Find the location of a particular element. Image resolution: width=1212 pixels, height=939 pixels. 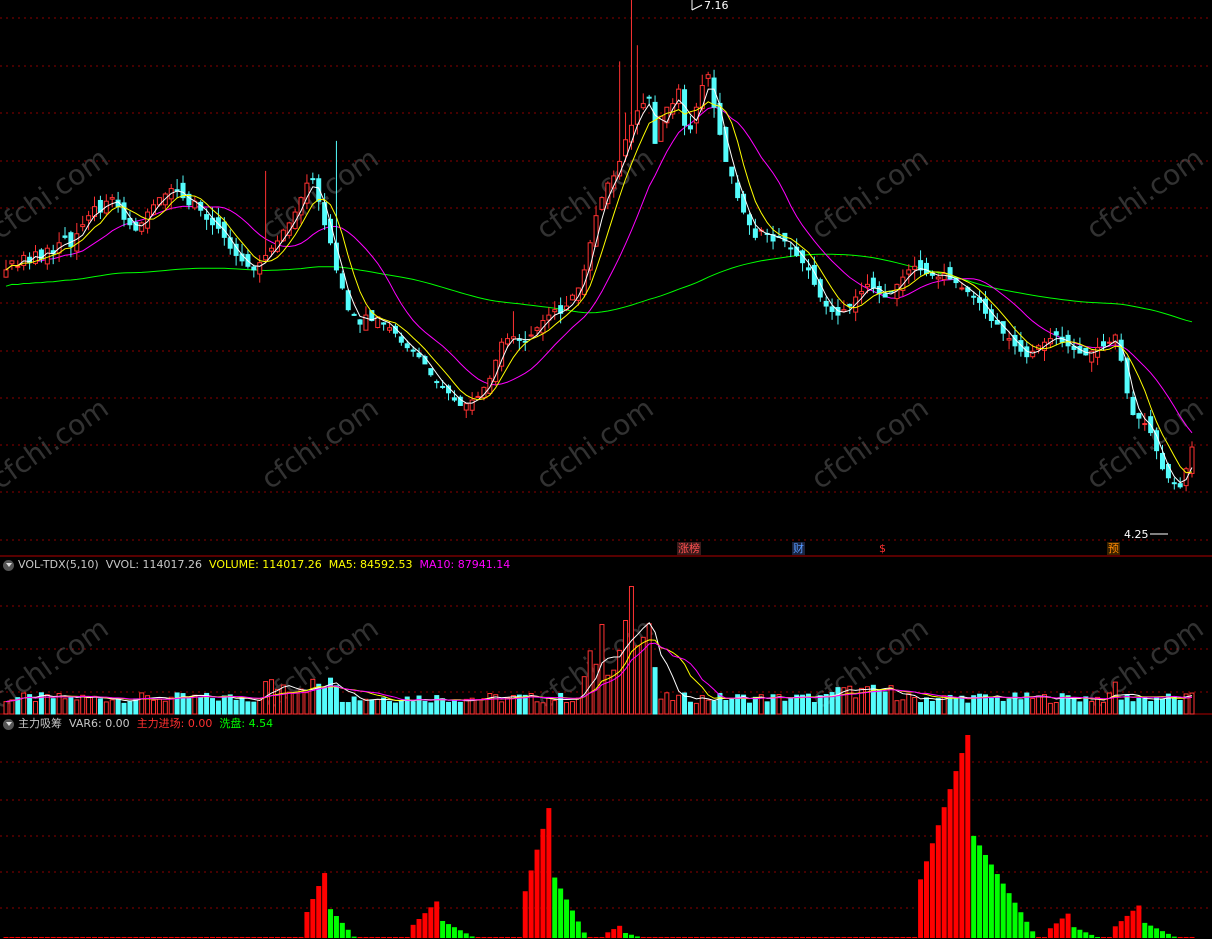

event-mark-forecast: 预 is located at coordinates (1113, 548).